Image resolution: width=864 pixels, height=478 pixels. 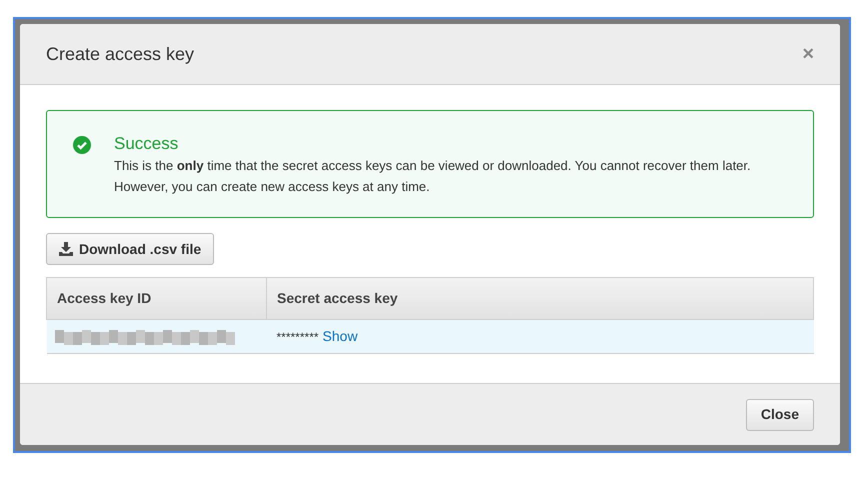 I want to click on close-button: Close, so click(x=780, y=414).